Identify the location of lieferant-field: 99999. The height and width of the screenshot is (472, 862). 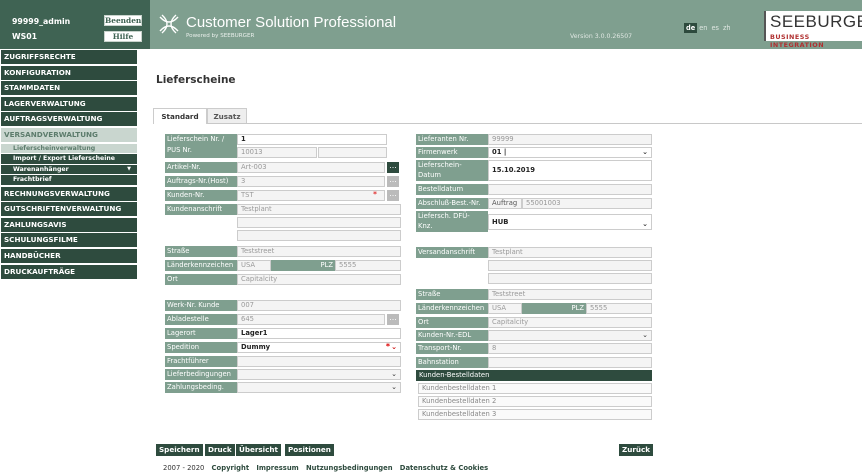
(570, 139).